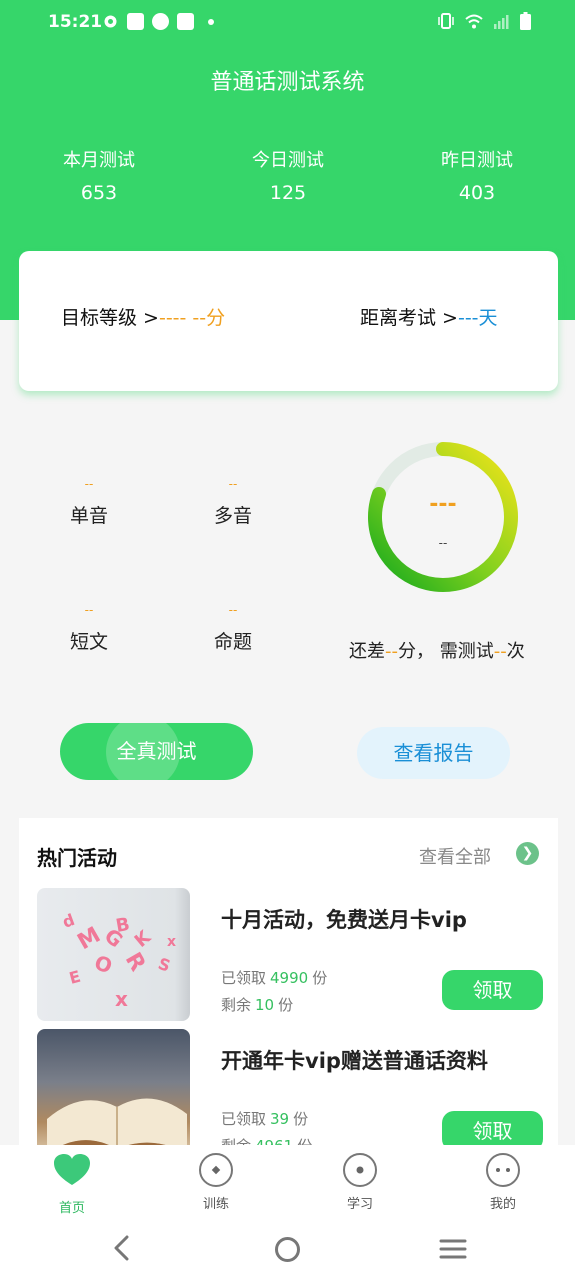 The image size is (575, 1280). Describe the element at coordinates (110, 318) in the screenshot. I see `target-level-label: 目标等级 >` at that location.